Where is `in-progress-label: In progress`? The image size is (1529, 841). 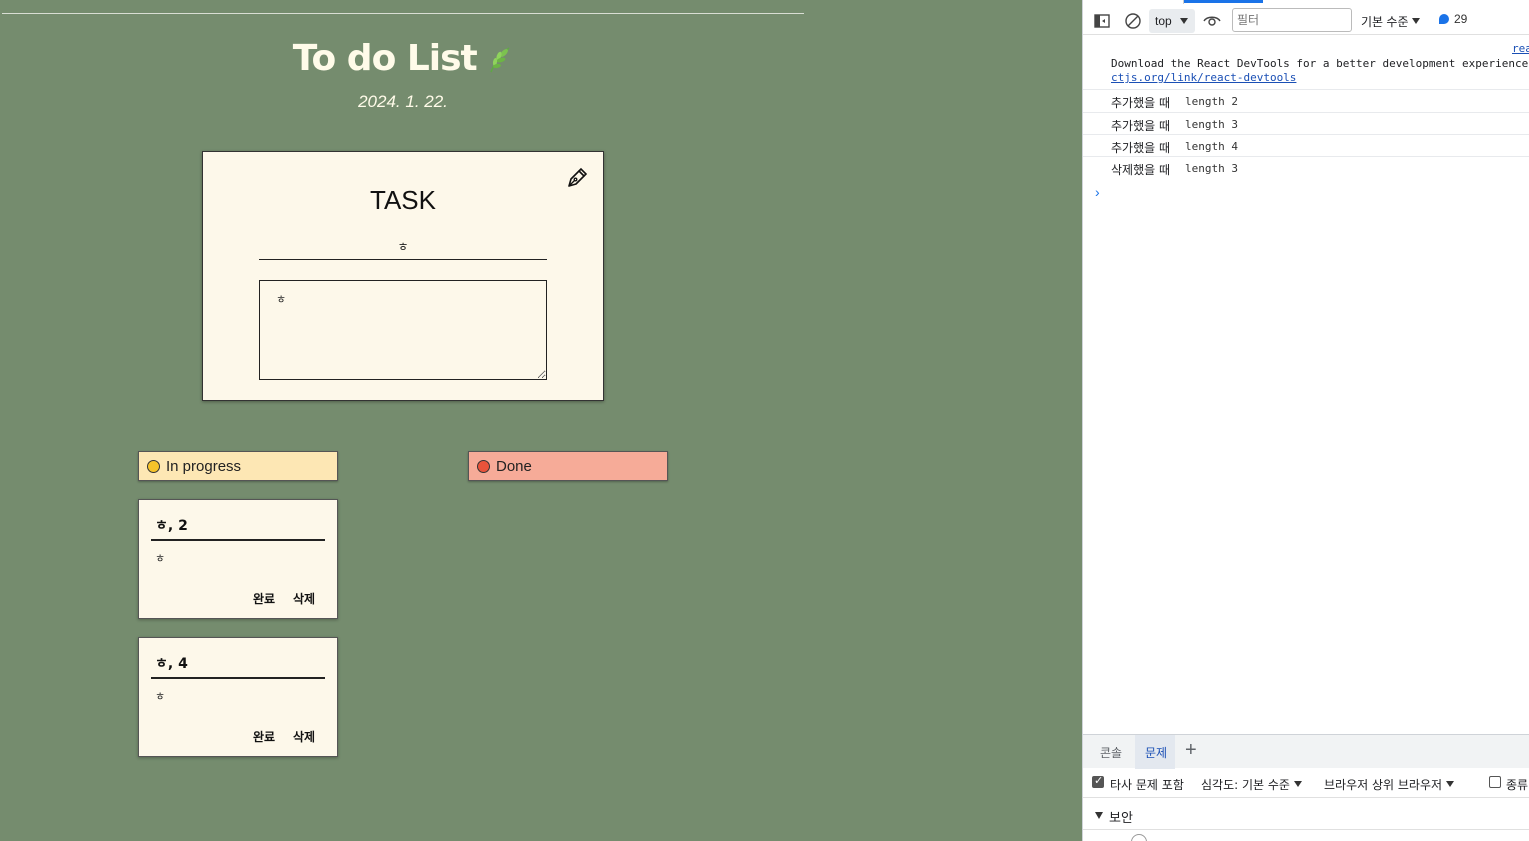
in-progress-label: In progress is located at coordinates (204, 466).